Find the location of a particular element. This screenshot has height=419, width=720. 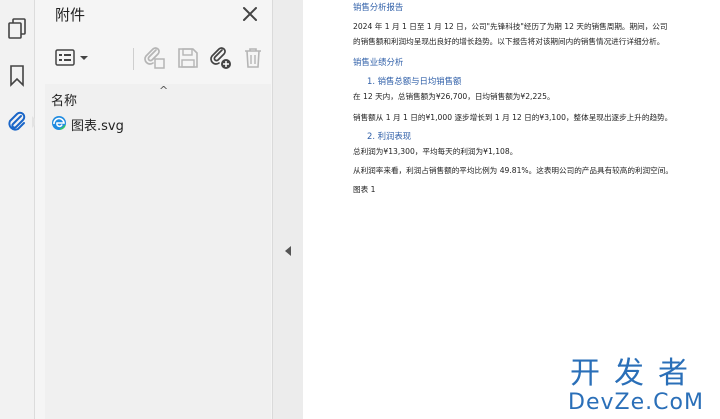

watermark-chinese: 开发者 is located at coordinates (636, 373).